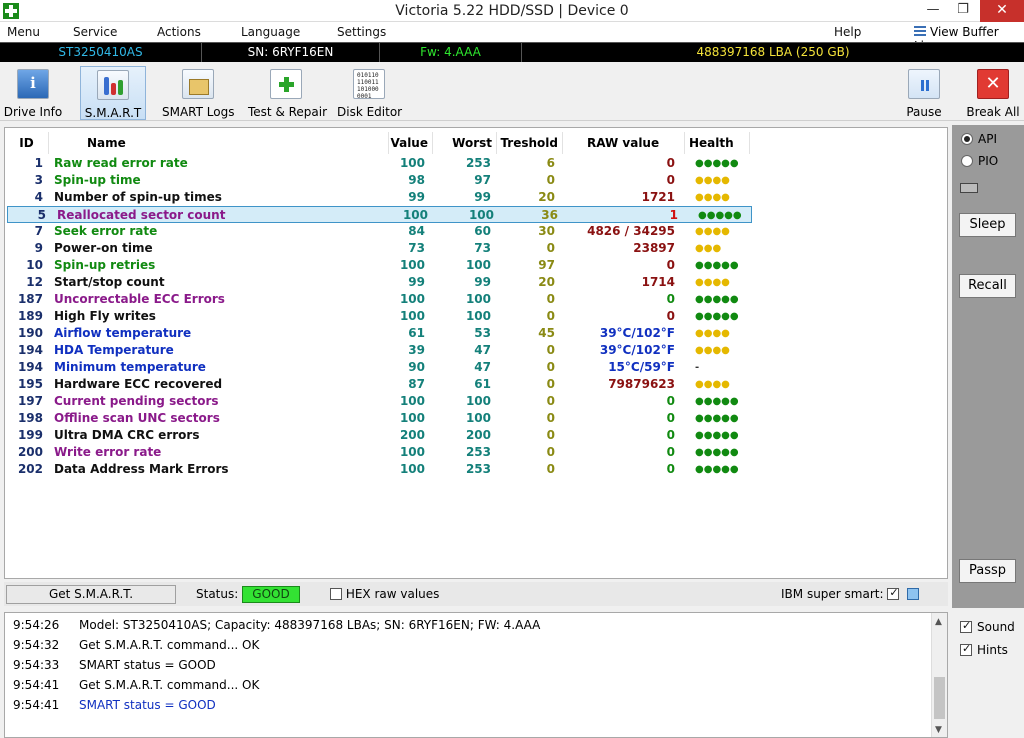 This screenshot has width=1024, height=738. Describe the element at coordinates (113, 93) in the screenshot. I see `smart-button: S.M.A.R.T` at that location.